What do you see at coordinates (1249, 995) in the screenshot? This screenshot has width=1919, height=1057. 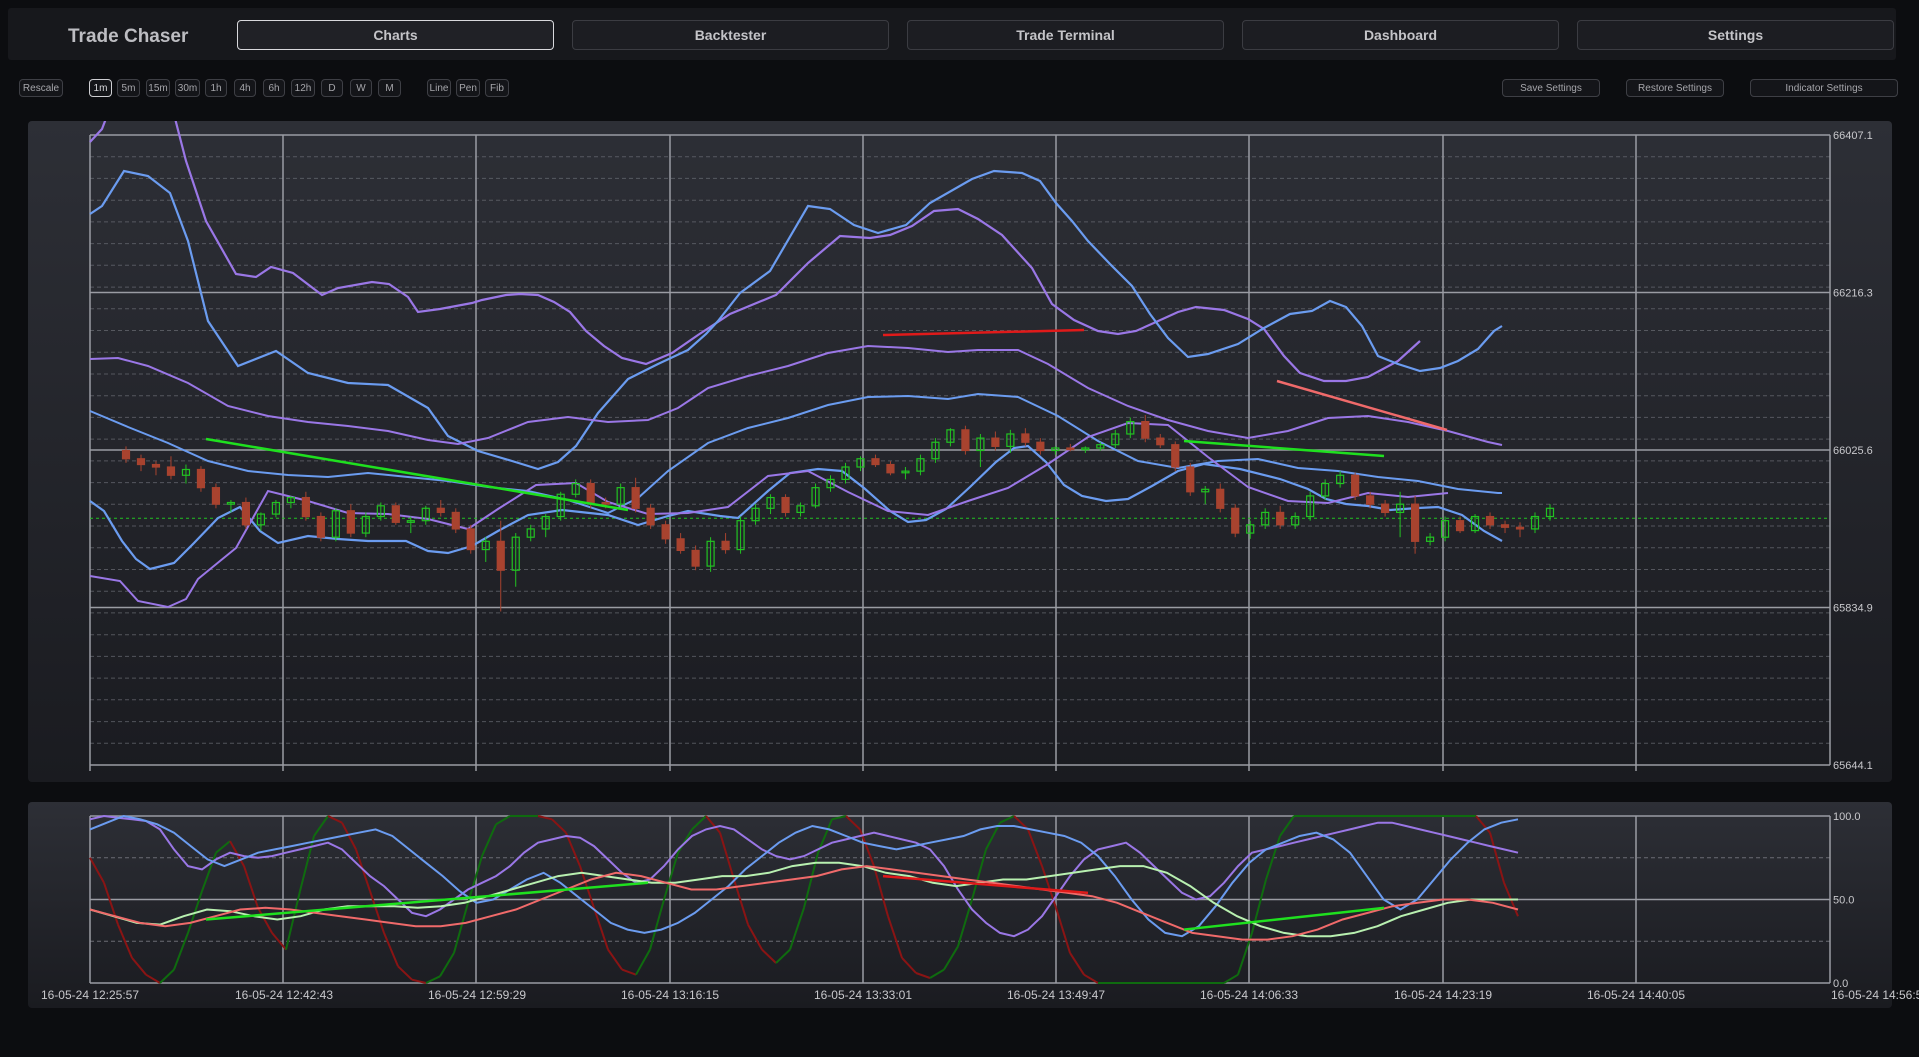 I see `time-tick-label: 16-05-24 14:06:33` at bounding box center [1249, 995].